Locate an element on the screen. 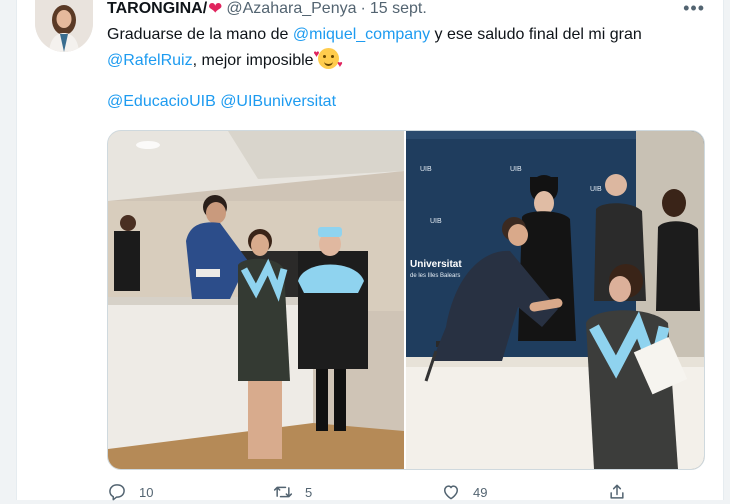  like-icon is located at coordinates (451, 492).